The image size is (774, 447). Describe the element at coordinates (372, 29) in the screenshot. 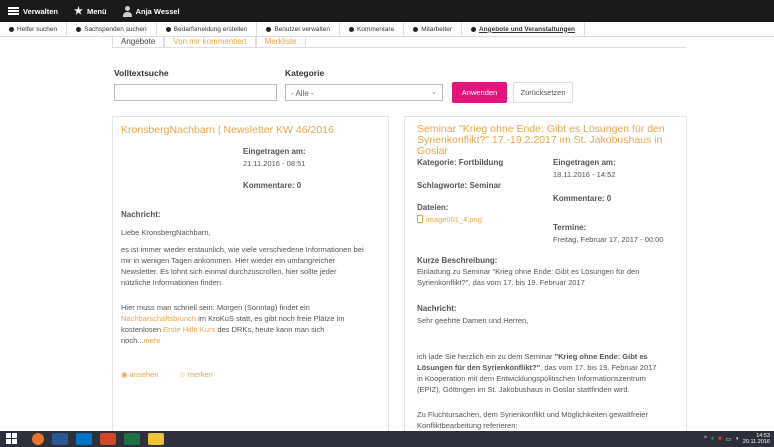

I see `nav-kommentare: Kommentare` at that location.